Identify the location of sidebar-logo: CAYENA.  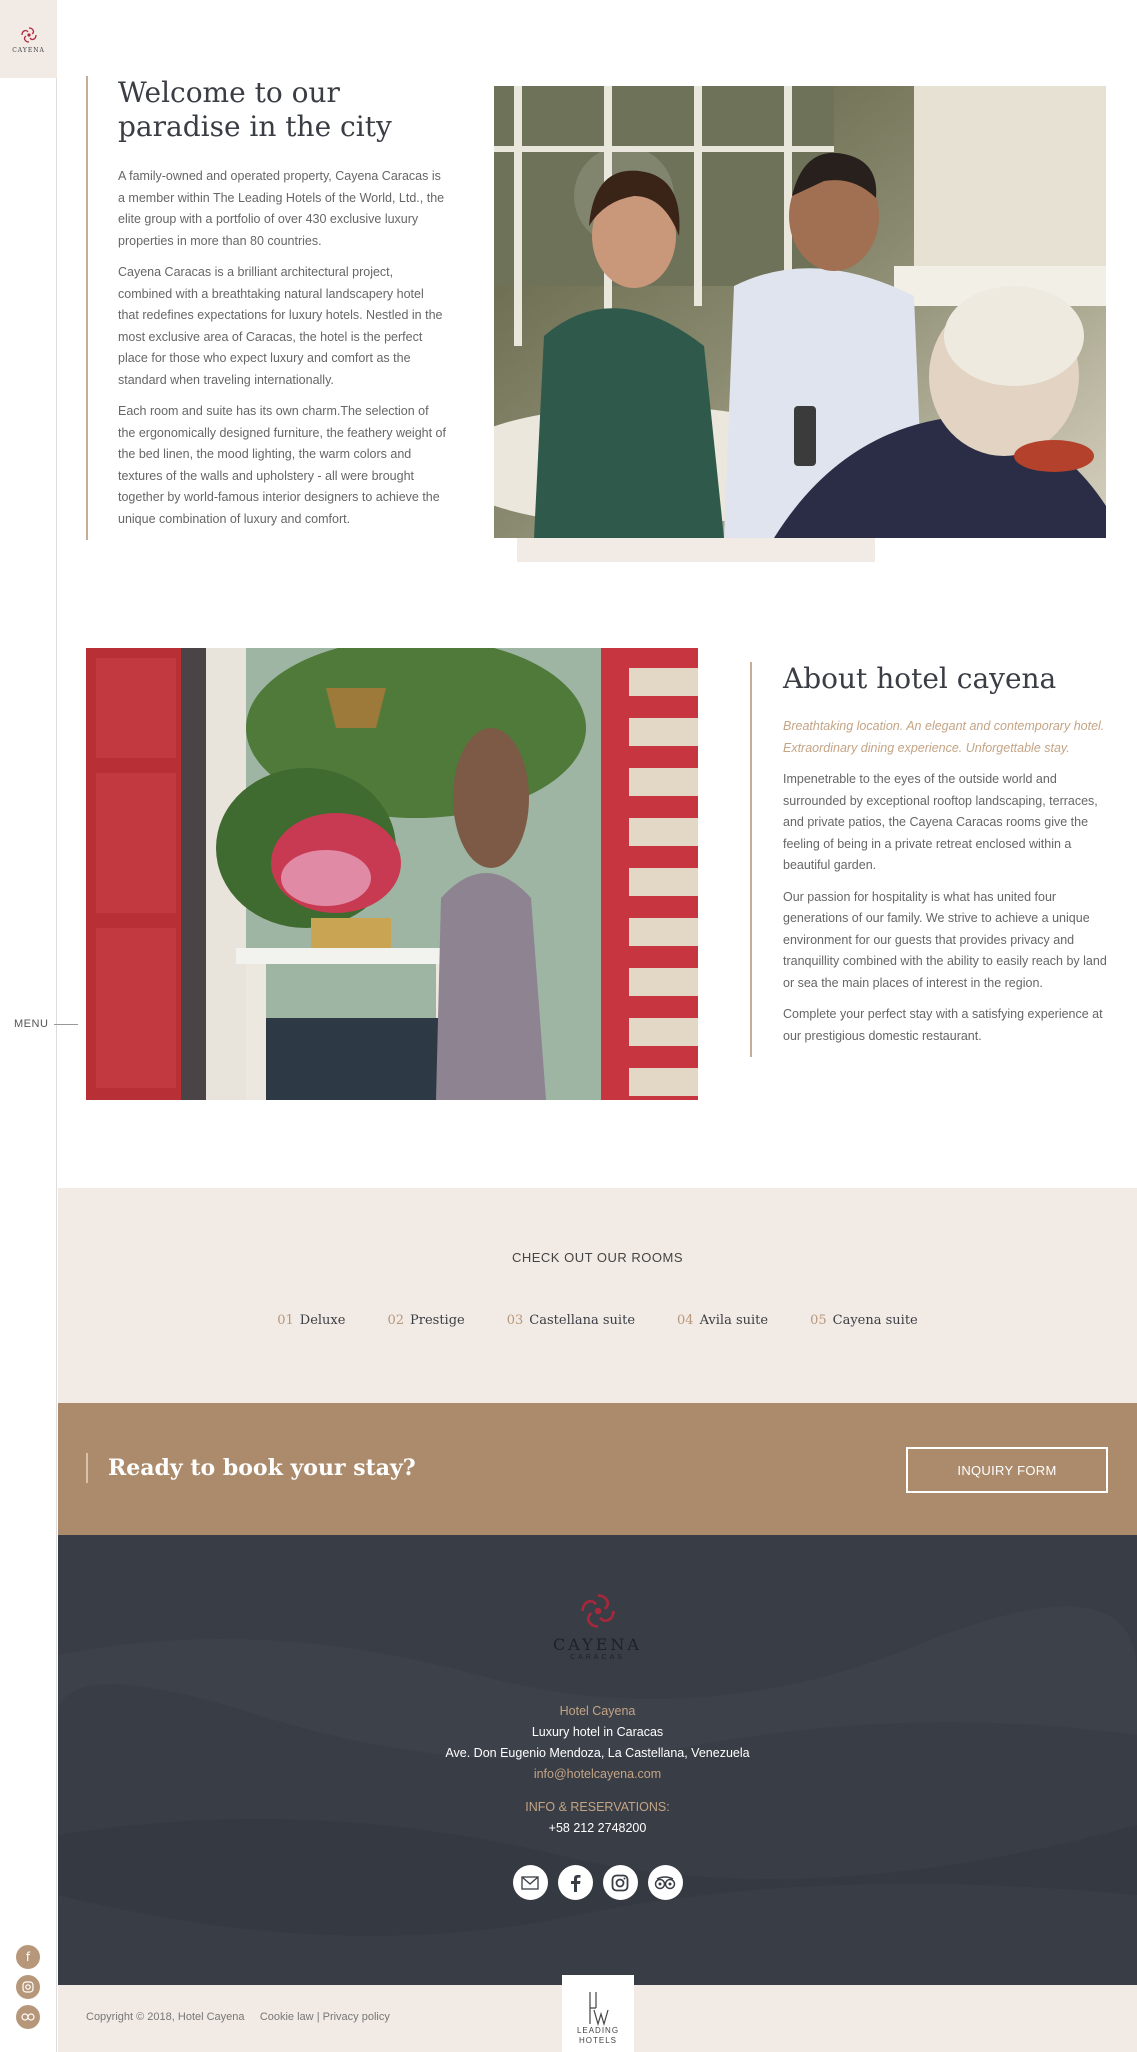
(28, 39).